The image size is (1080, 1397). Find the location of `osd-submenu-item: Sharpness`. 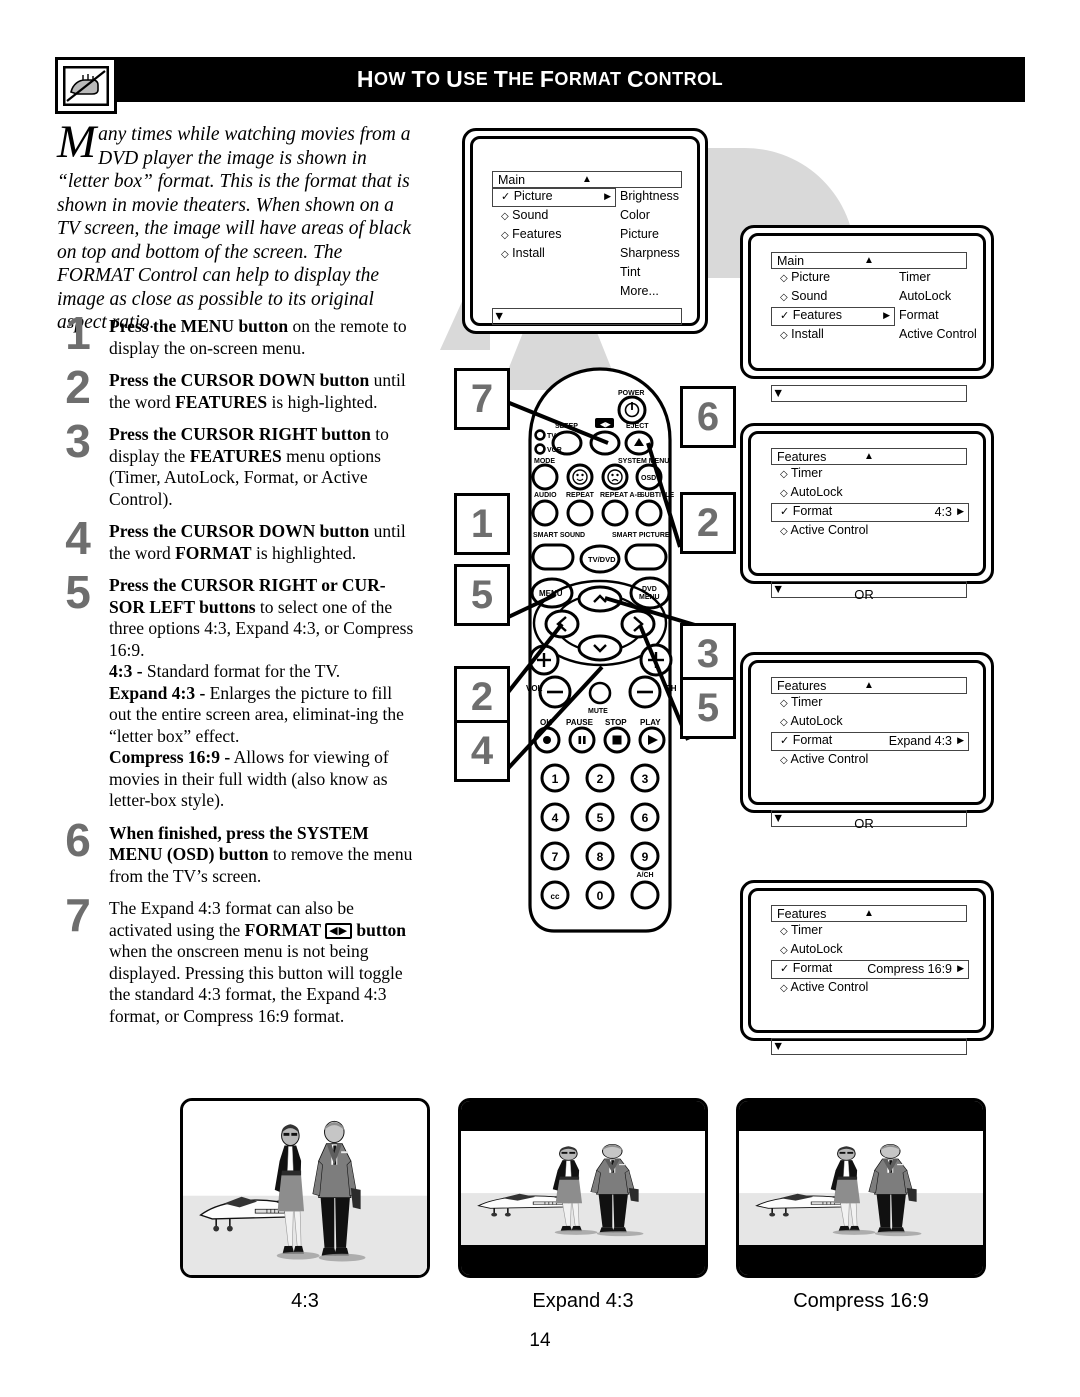

osd-submenu-item: Sharpness is located at coordinates (650, 253).